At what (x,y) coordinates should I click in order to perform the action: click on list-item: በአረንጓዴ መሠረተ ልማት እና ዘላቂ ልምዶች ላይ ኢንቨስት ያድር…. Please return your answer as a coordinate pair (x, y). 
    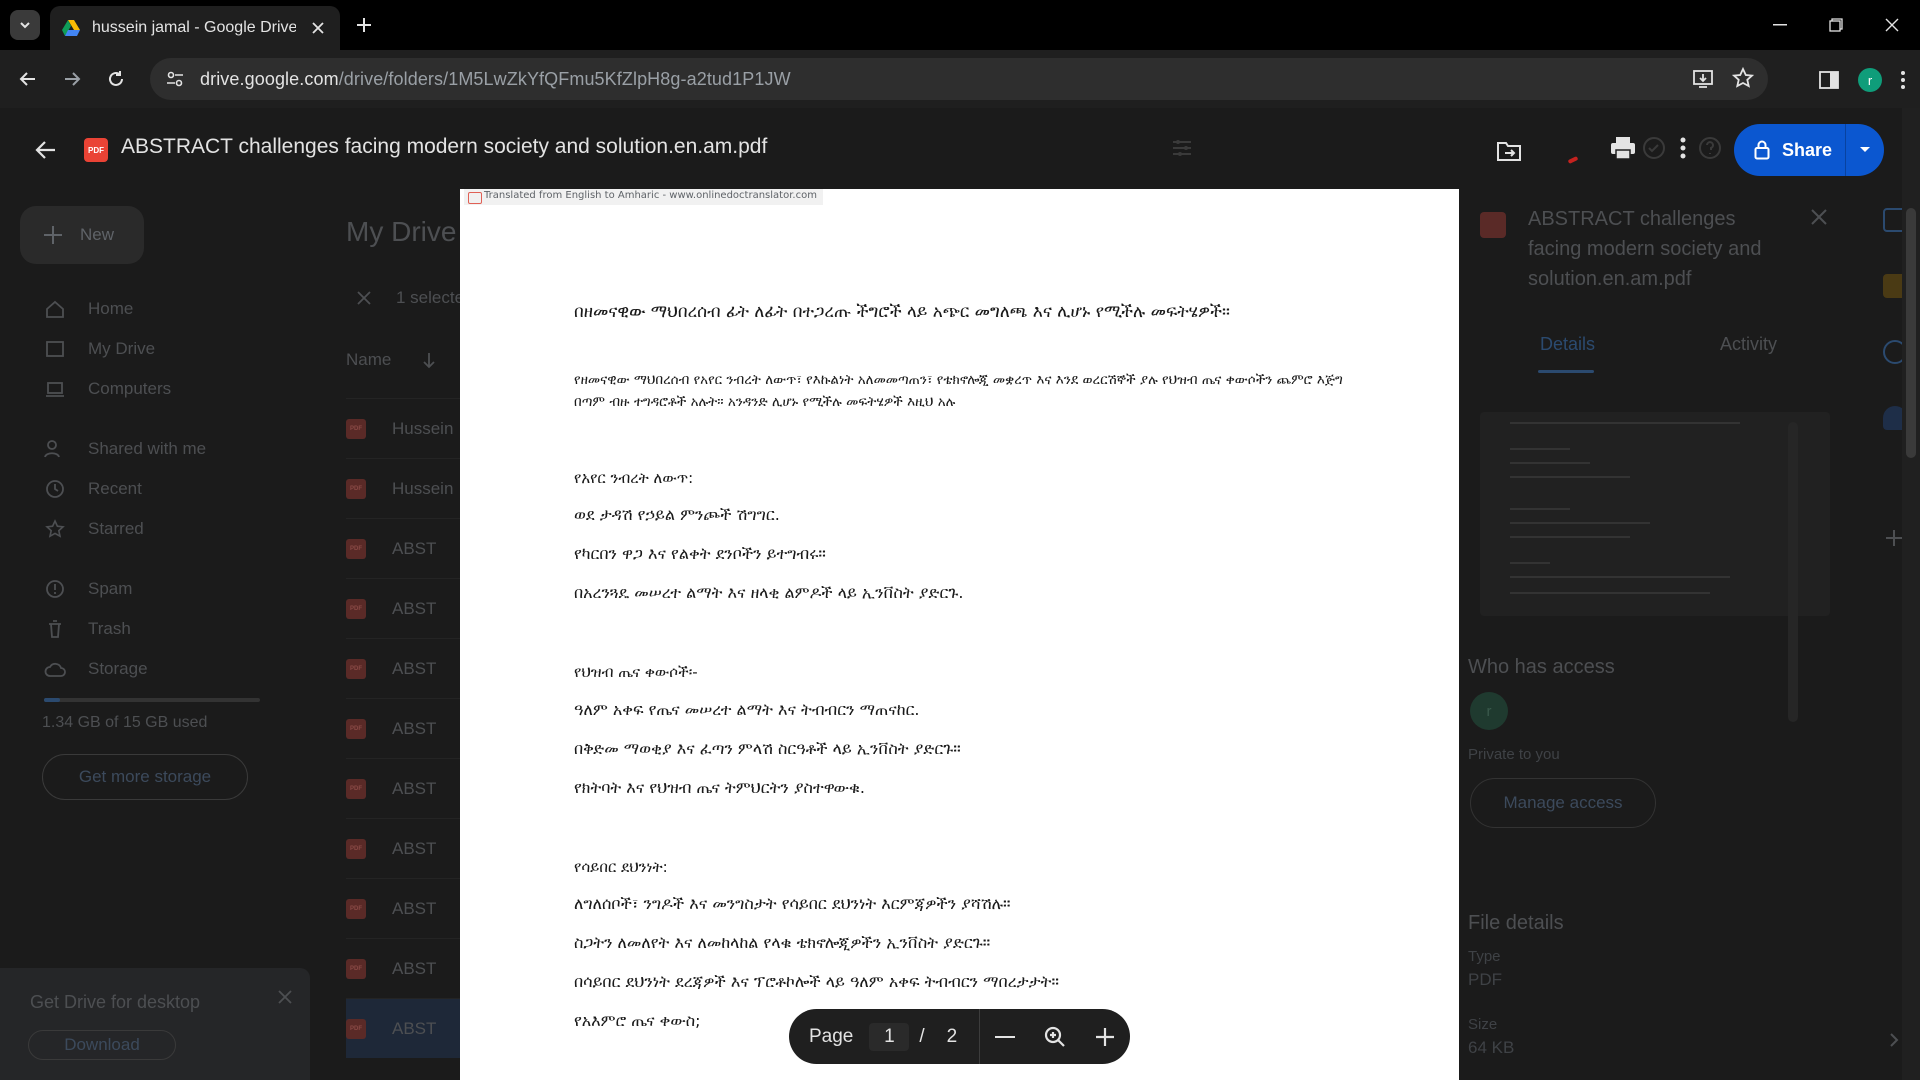
    Looking at the image, I should click on (769, 592).